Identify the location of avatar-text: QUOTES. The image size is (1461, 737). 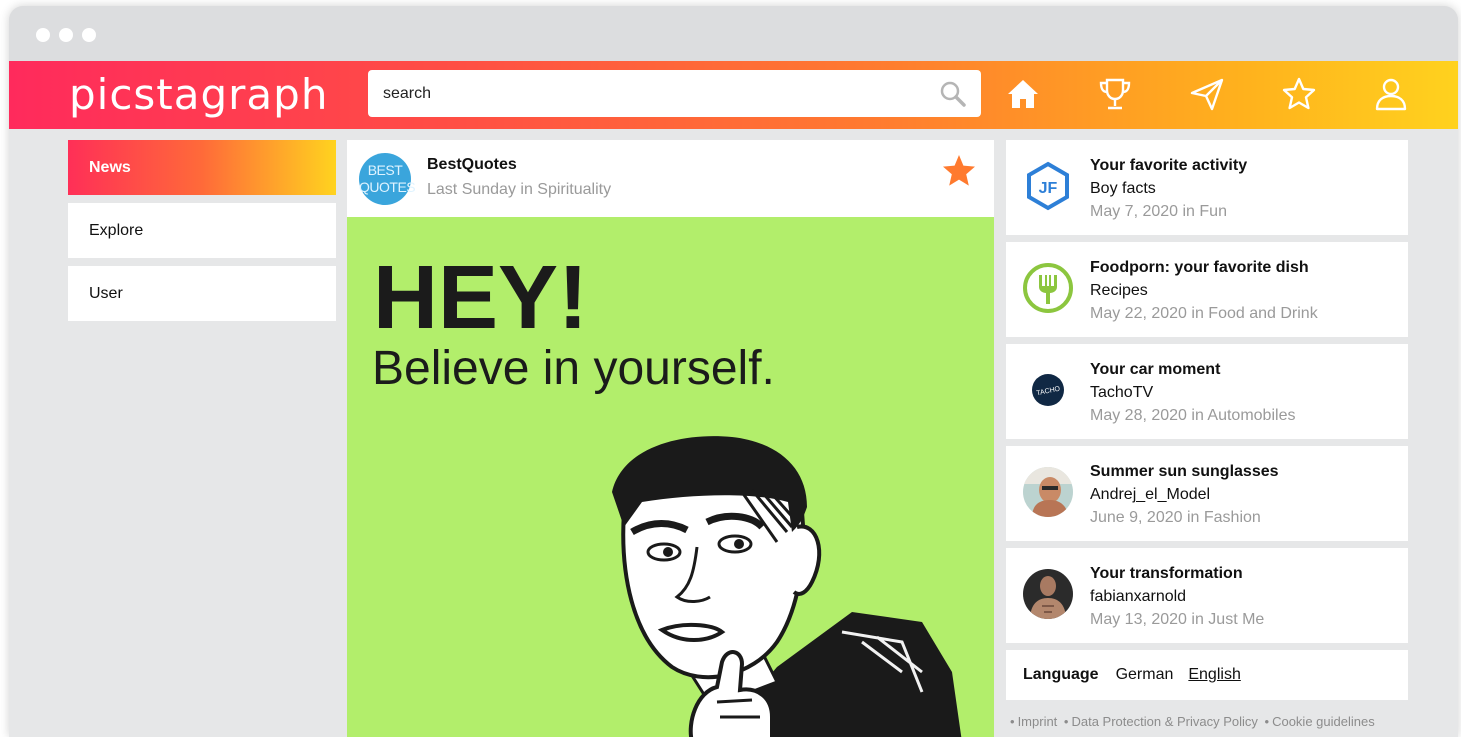
(387, 187).